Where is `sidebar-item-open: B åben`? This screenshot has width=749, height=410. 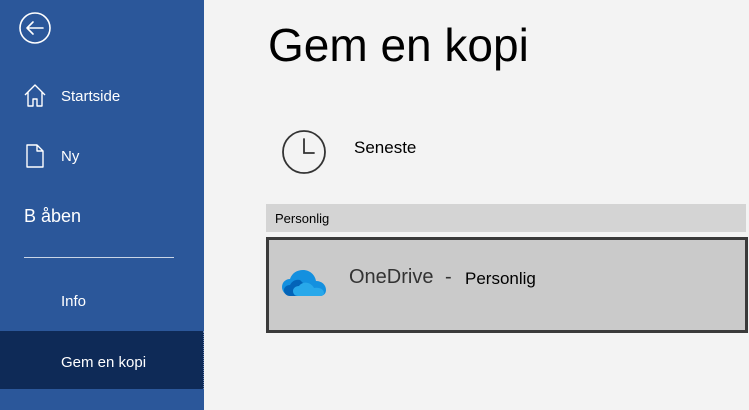 sidebar-item-open: B åben is located at coordinates (52, 216).